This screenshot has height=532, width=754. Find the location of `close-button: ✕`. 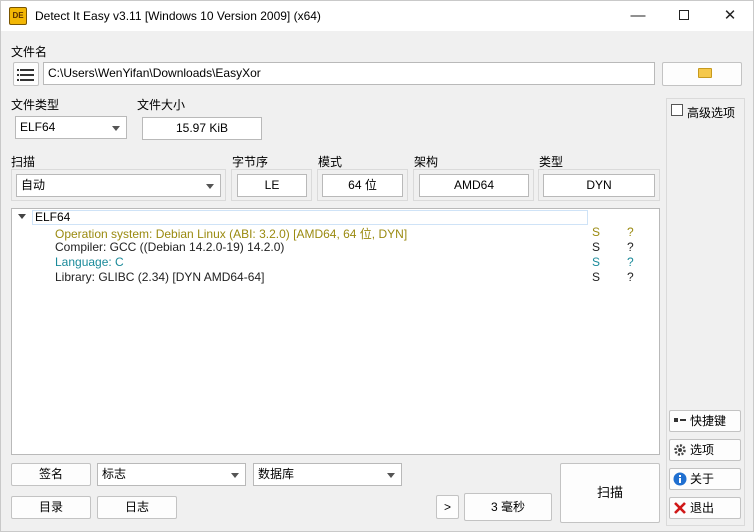

close-button: ✕ is located at coordinates (730, 16).